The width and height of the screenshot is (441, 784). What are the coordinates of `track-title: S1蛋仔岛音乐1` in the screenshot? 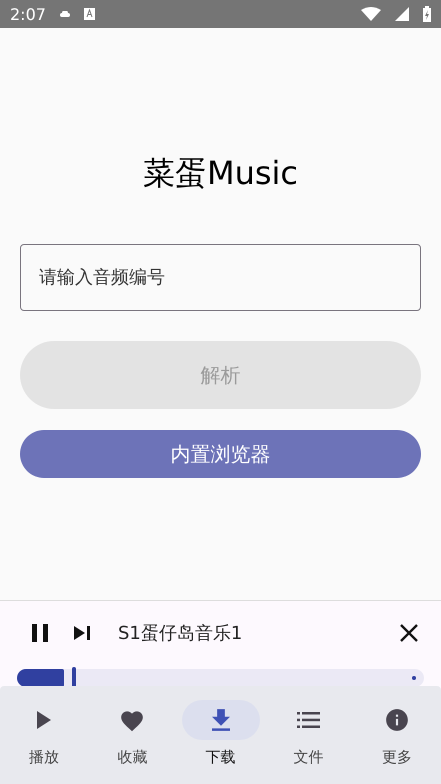 It's located at (181, 633).